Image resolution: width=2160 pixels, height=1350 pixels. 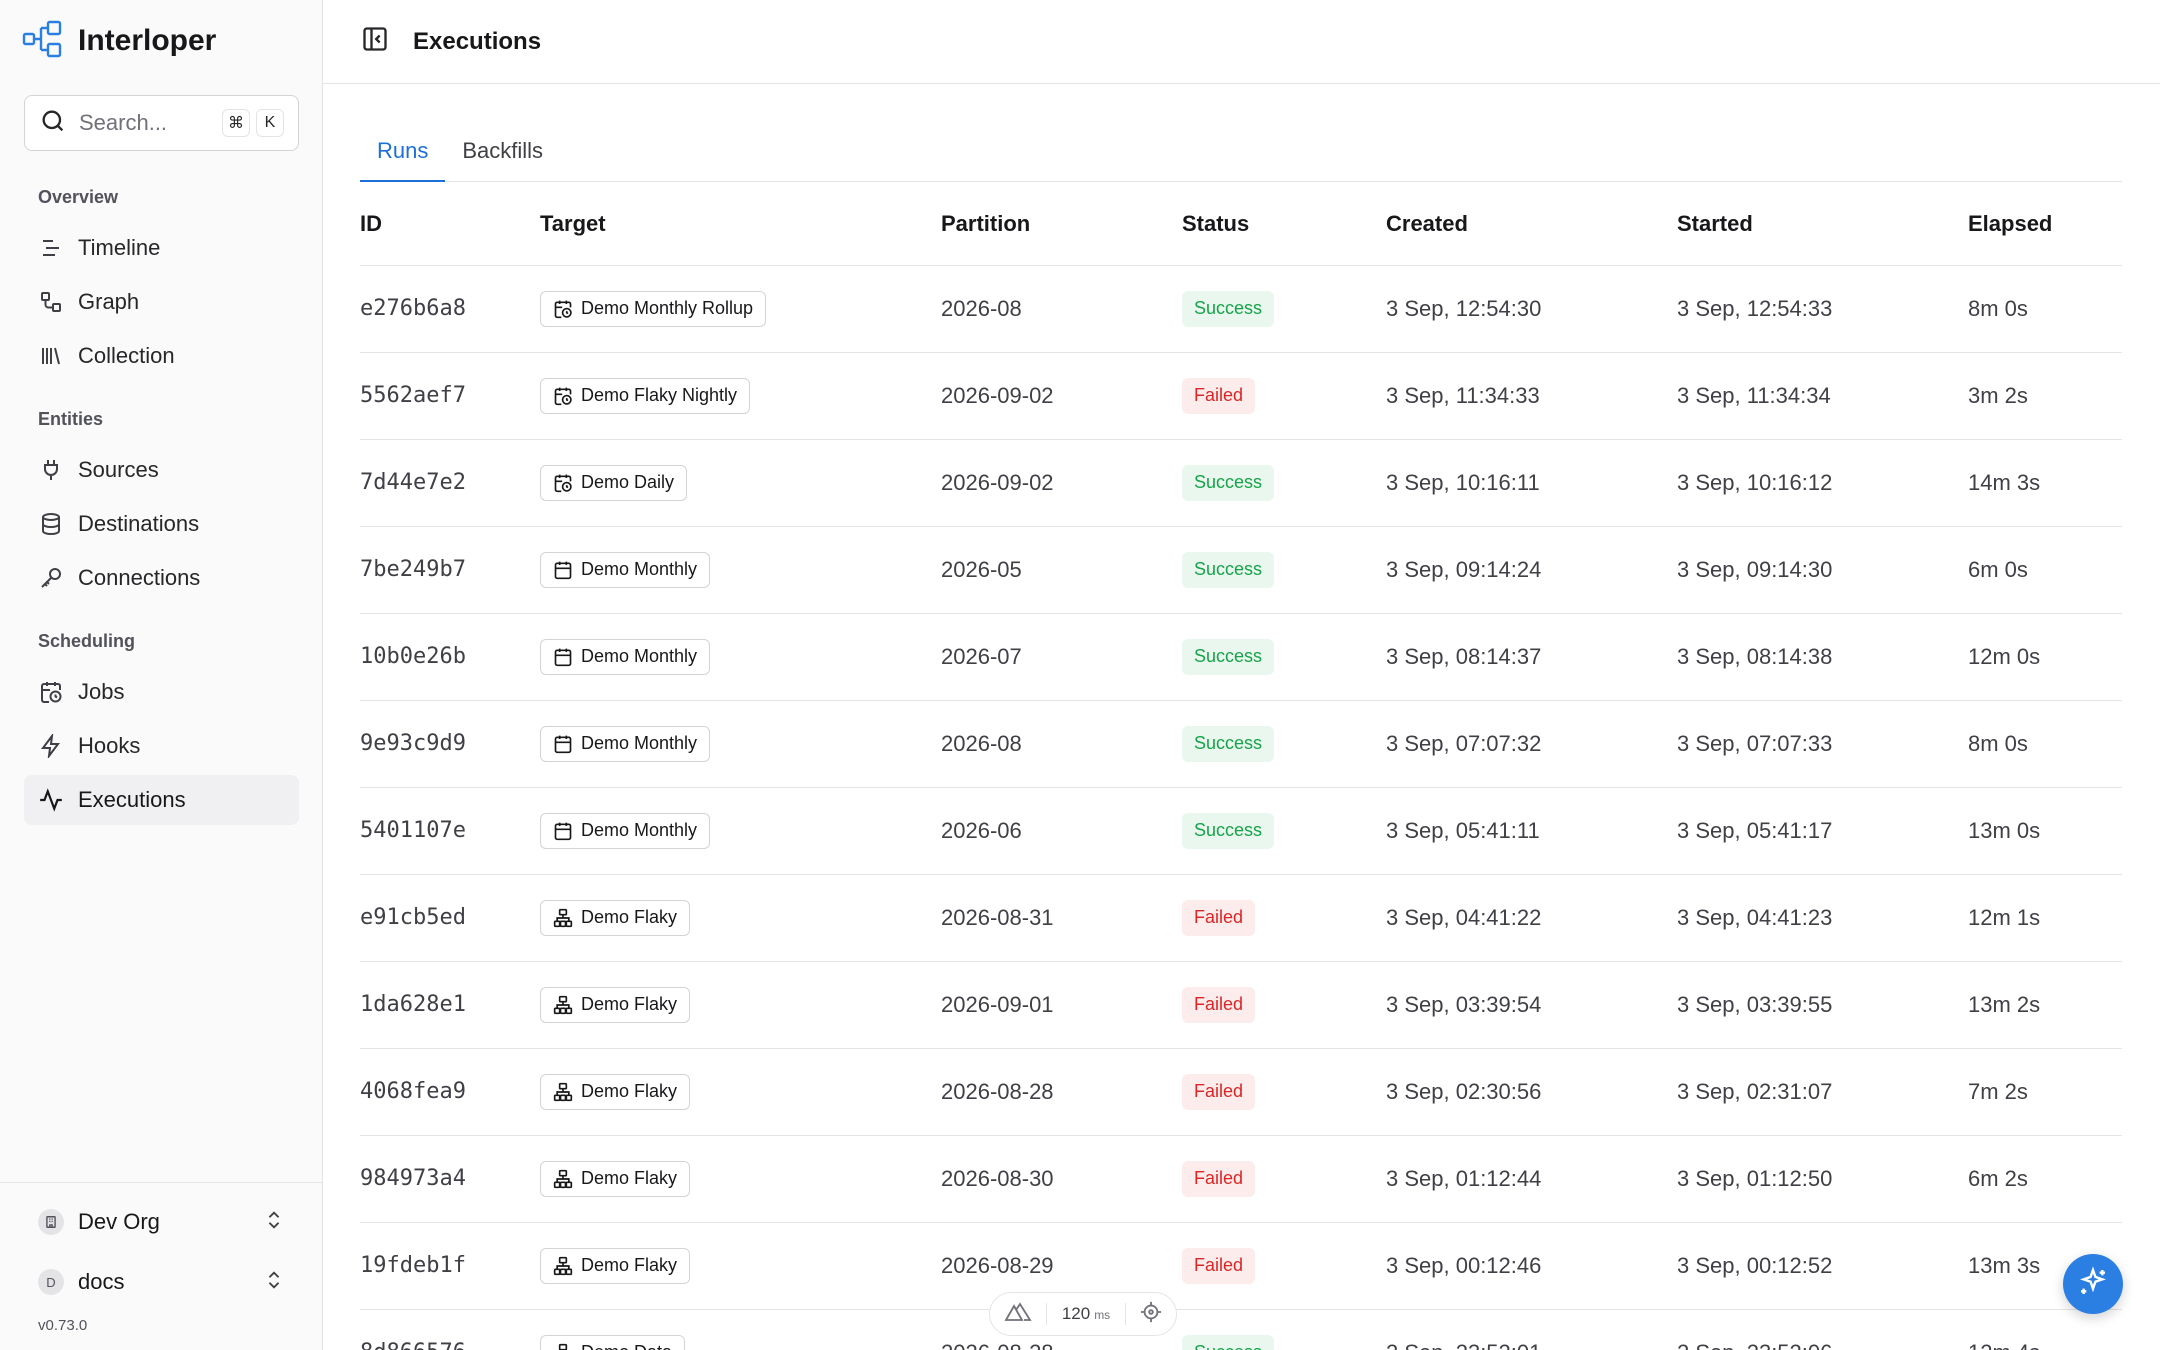 I want to click on activity-icon, so click(x=51, y=800).